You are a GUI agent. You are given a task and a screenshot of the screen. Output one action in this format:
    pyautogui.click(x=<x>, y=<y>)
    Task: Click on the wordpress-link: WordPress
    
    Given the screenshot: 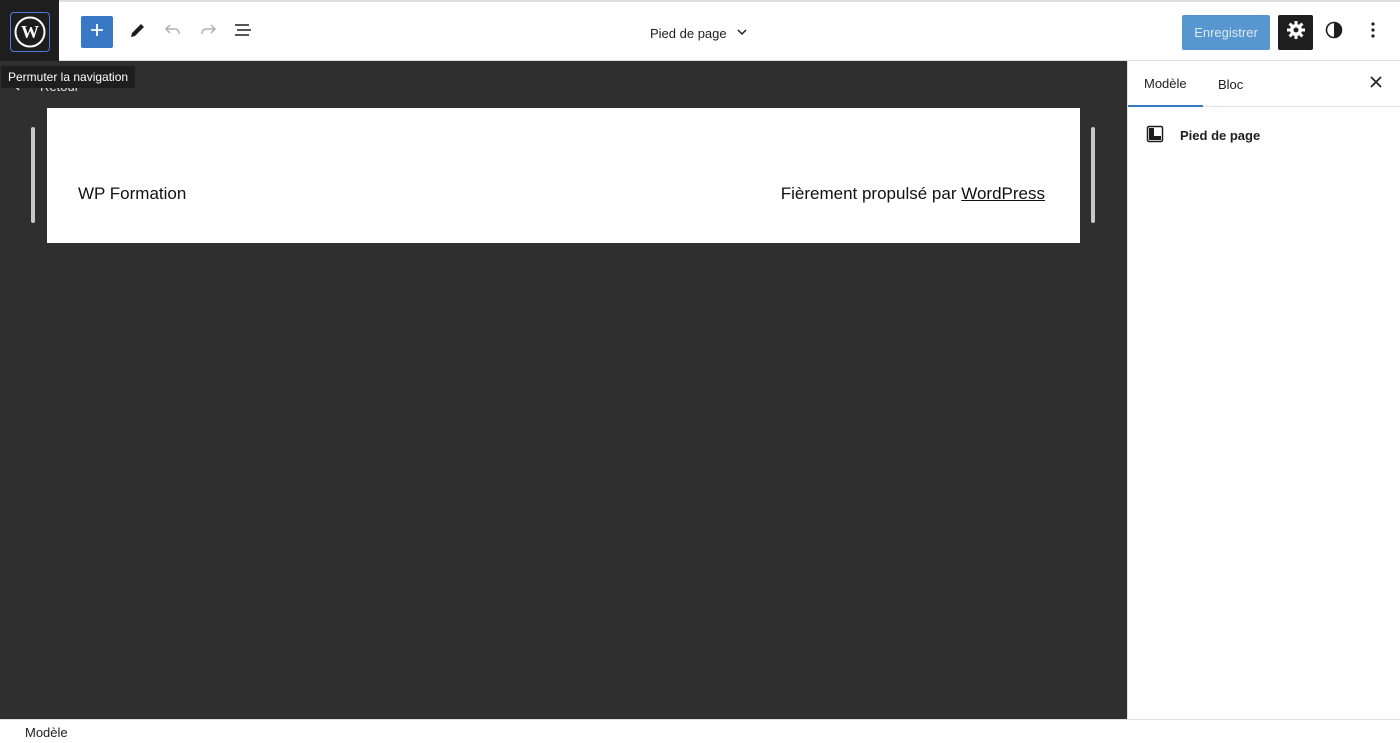 What is the action you would take?
    pyautogui.click(x=1003, y=193)
    